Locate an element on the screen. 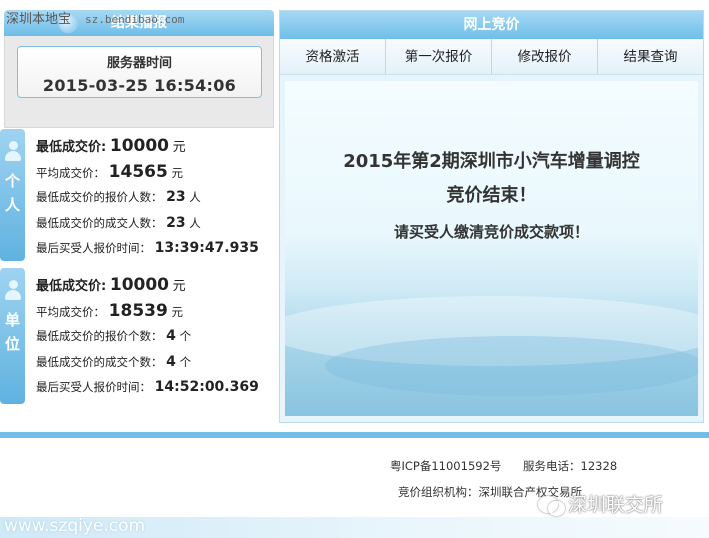  watermark-url: sz.bendibao.com is located at coordinates (135, 19).